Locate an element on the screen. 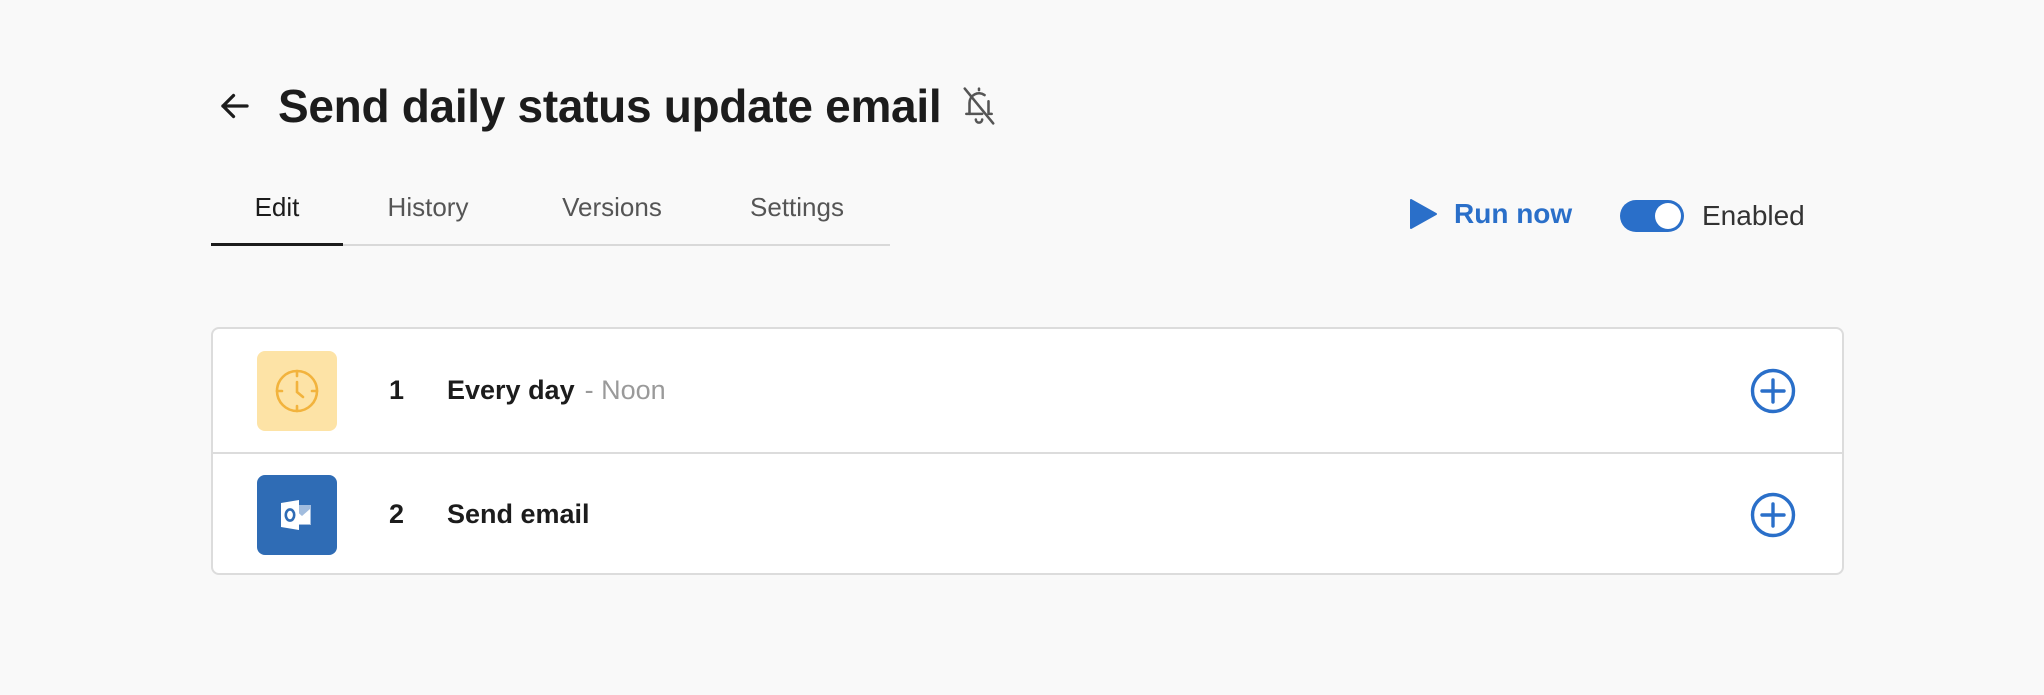 The width and height of the screenshot is (2044, 695). page-header: Send daily status update email is located at coordinates (605, 106).